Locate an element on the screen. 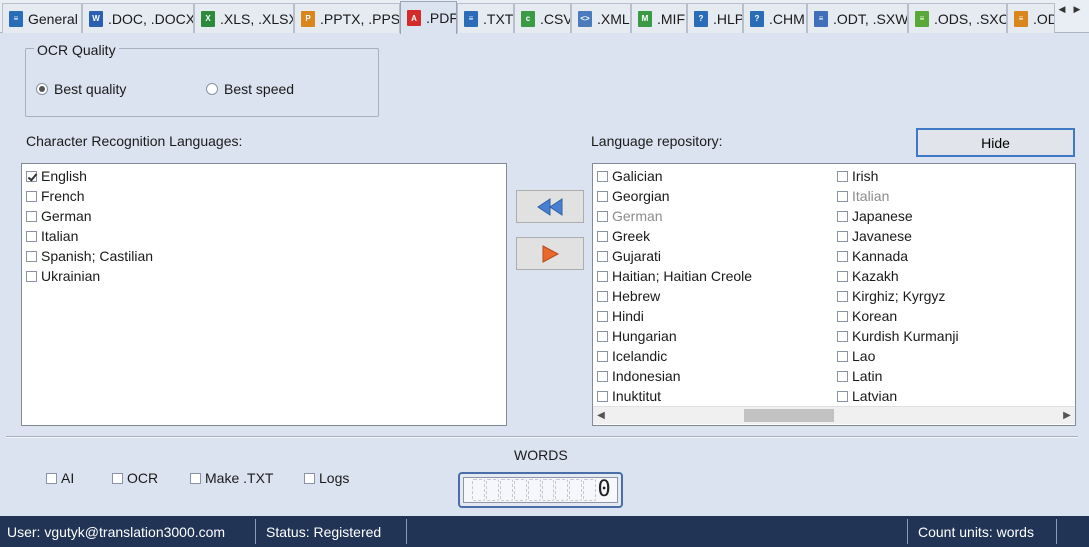  list-item: Korean is located at coordinates (867, 316).